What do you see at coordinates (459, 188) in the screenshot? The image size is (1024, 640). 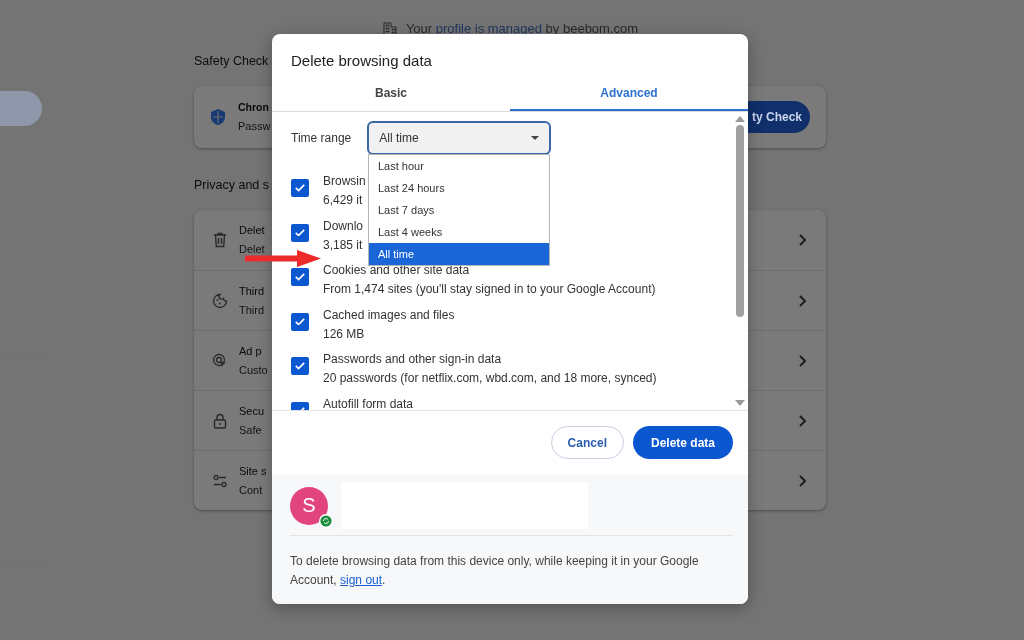 I see `menu-option: Last 24 hours` at bounding box center [459, 188].